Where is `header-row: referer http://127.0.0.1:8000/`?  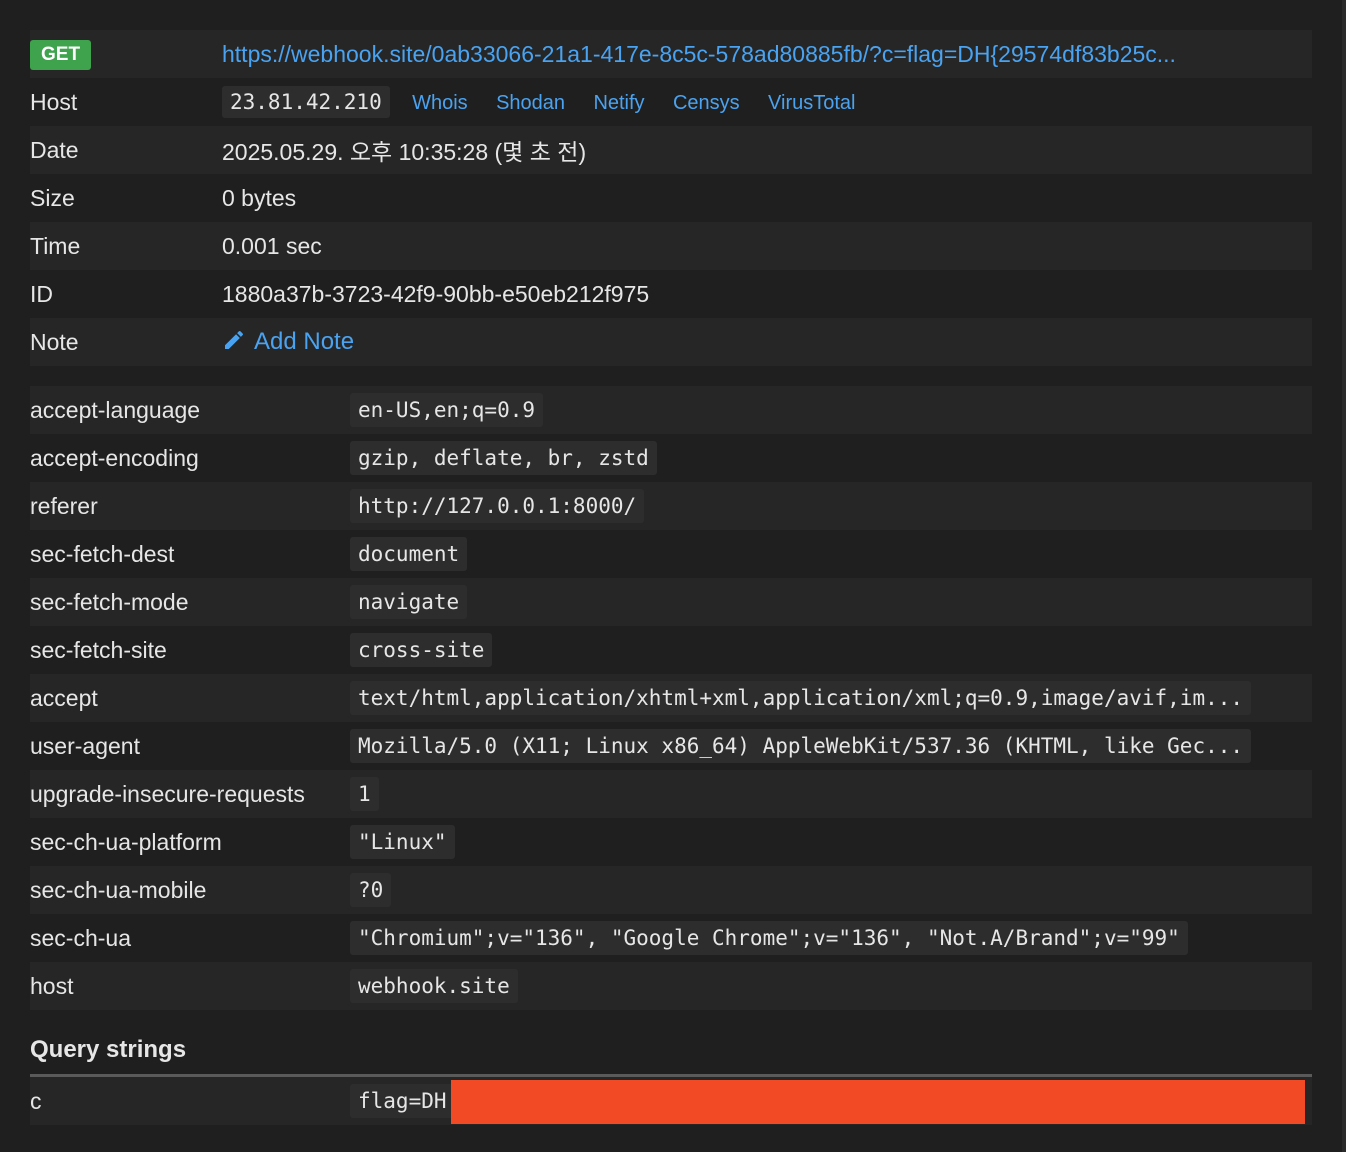
header-row: referer http://127.0.0.1:8000/ is located at coordinates (671, 506).